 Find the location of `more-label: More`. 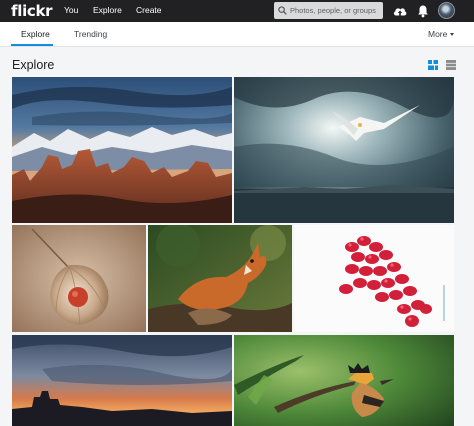

more-label: More is located at coordinates (438, 34).